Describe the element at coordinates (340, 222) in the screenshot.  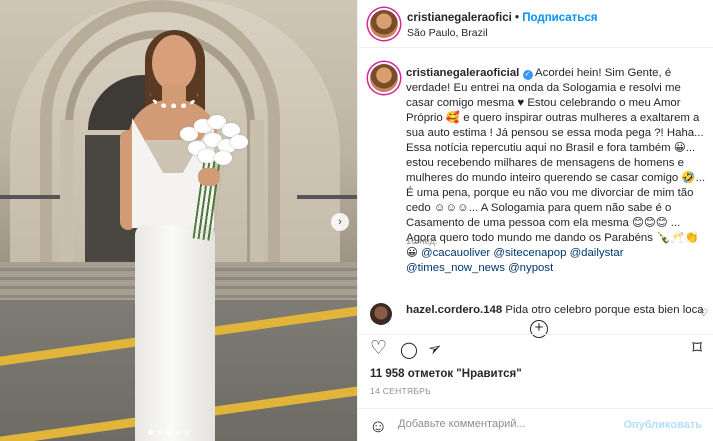
I see `next-photo-button: ›` at that location.